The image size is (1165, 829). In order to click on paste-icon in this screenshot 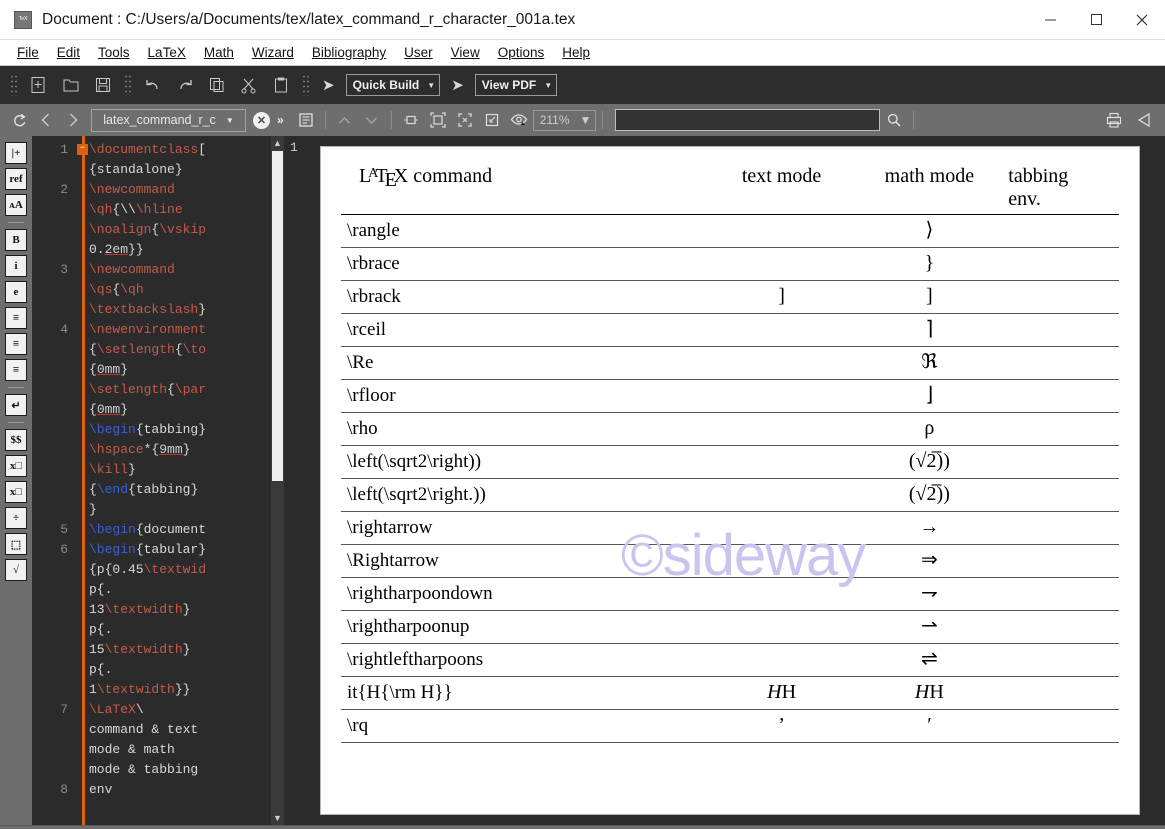, I will do `click(281, 85)`.